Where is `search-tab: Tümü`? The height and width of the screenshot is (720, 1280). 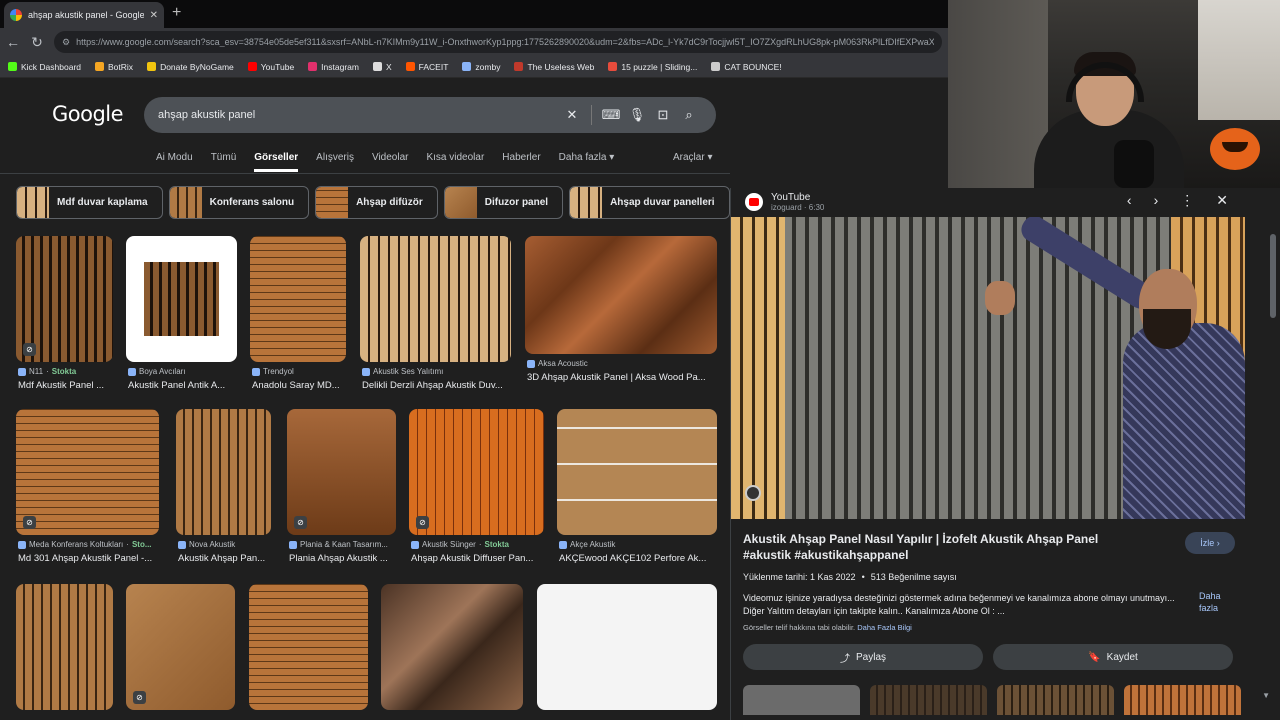 search-tab: Tümü is located at coordinates (224, 162).